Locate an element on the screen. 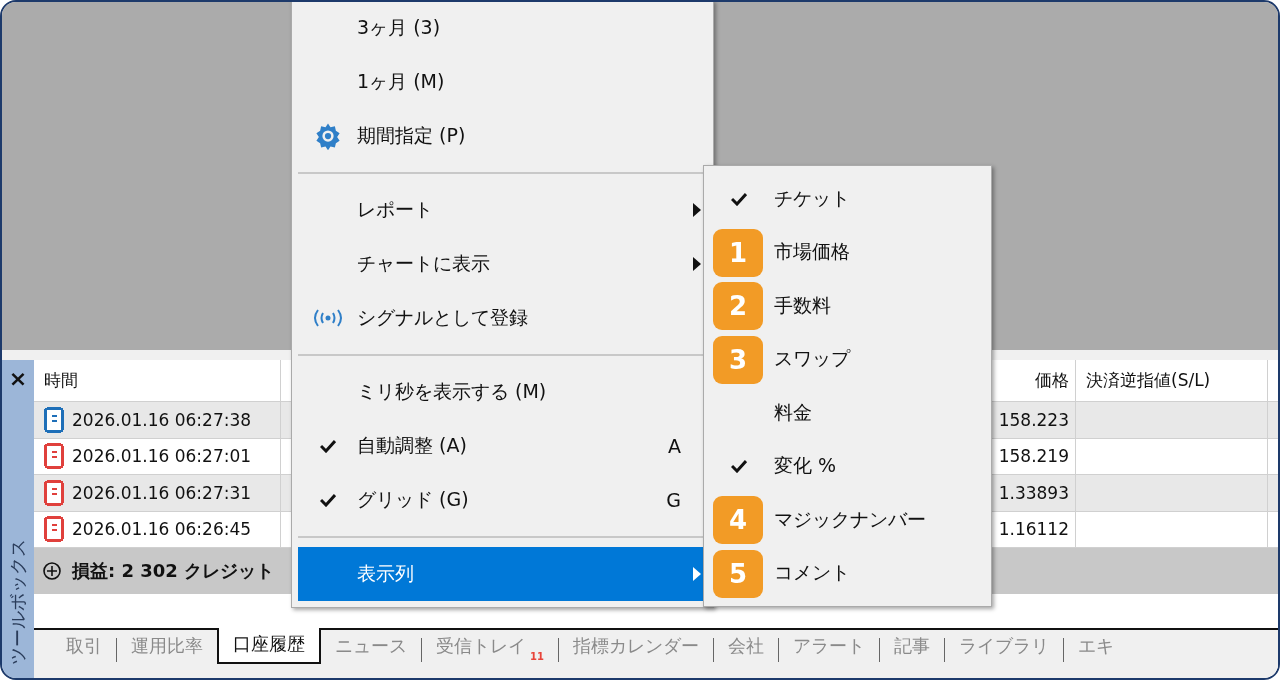  profit-summary: 損益: 2 302 クレジット is located at coordinates (173, 571).